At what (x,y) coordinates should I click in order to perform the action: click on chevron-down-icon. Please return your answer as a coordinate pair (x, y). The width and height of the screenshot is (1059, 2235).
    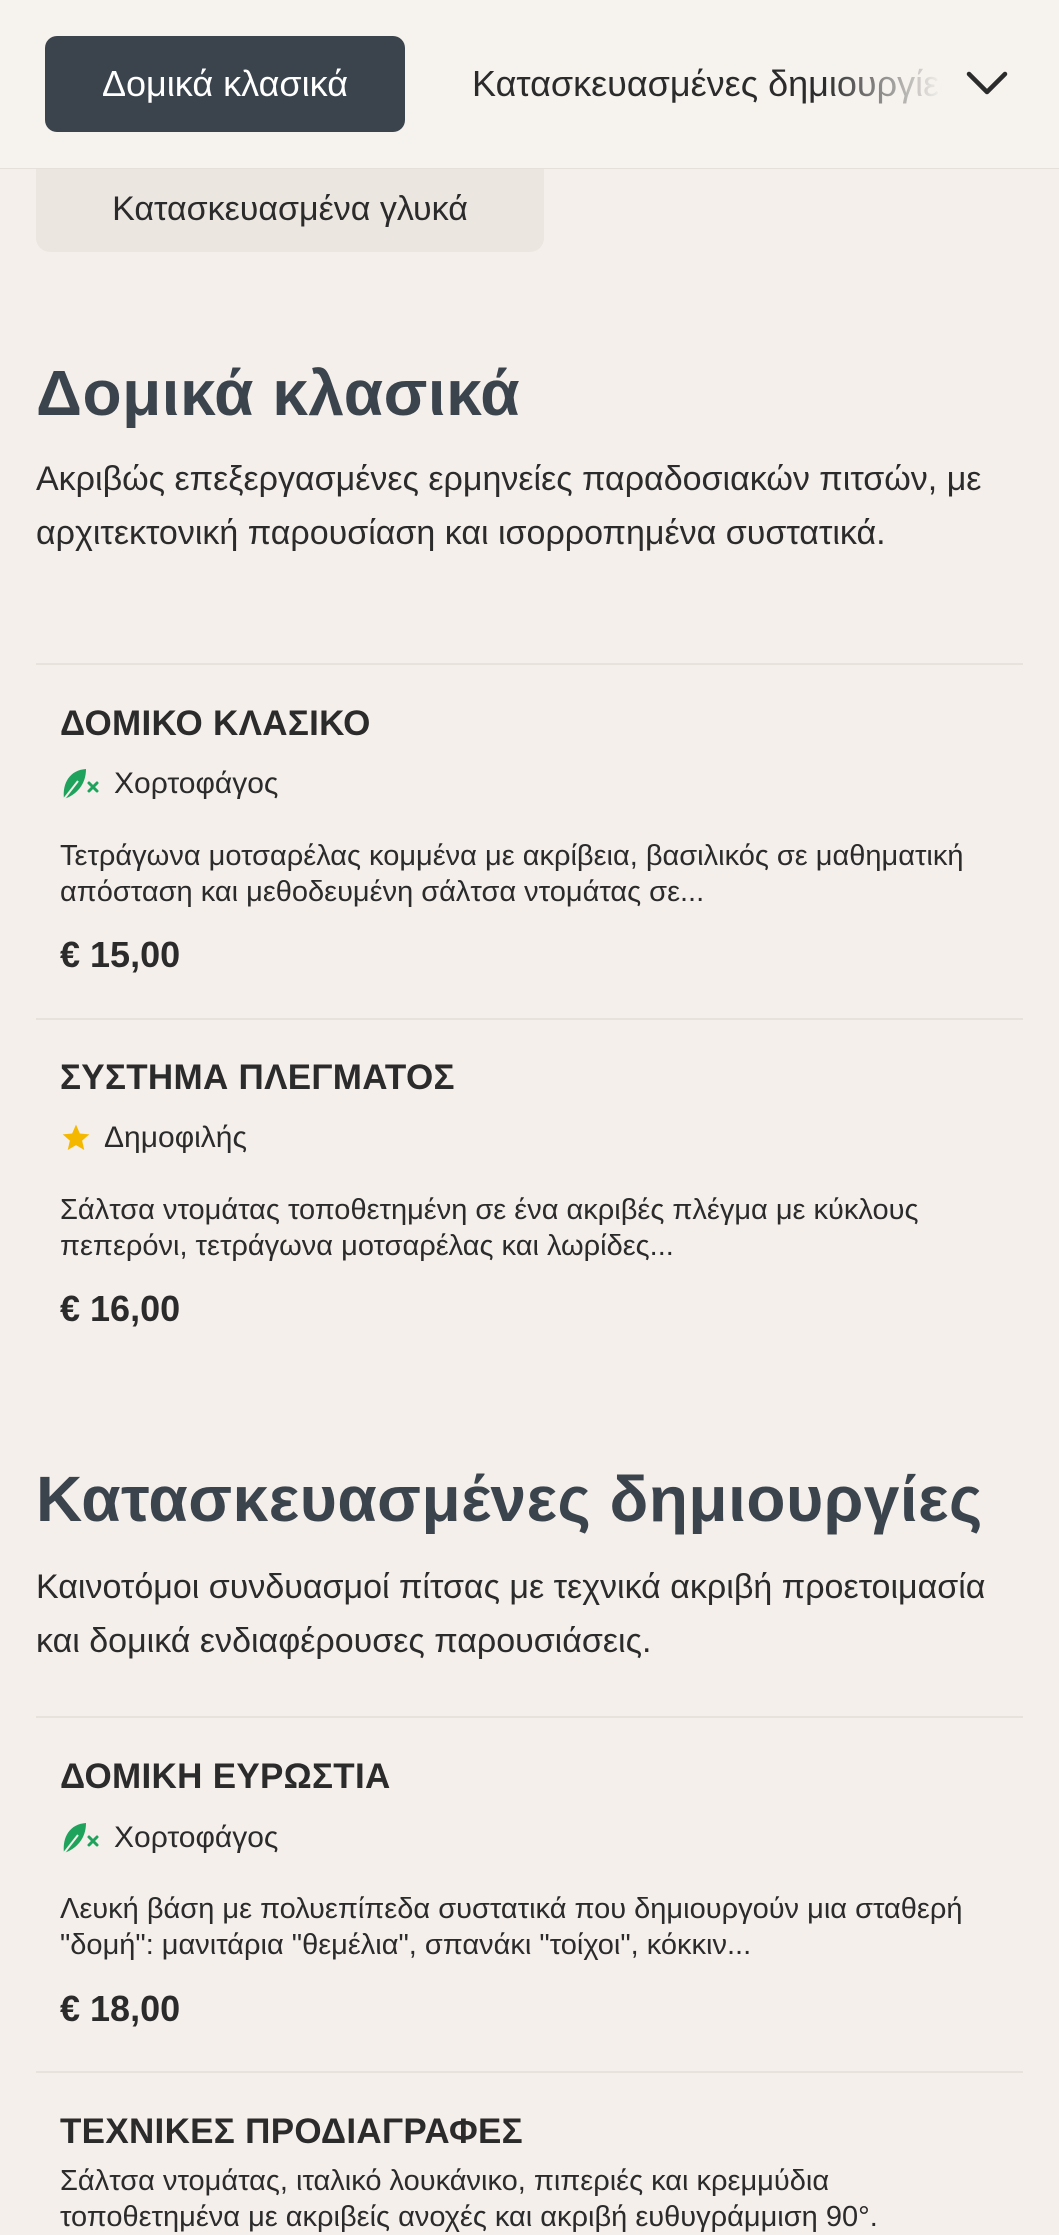
    Looking at the image, I should click on (987, 84).